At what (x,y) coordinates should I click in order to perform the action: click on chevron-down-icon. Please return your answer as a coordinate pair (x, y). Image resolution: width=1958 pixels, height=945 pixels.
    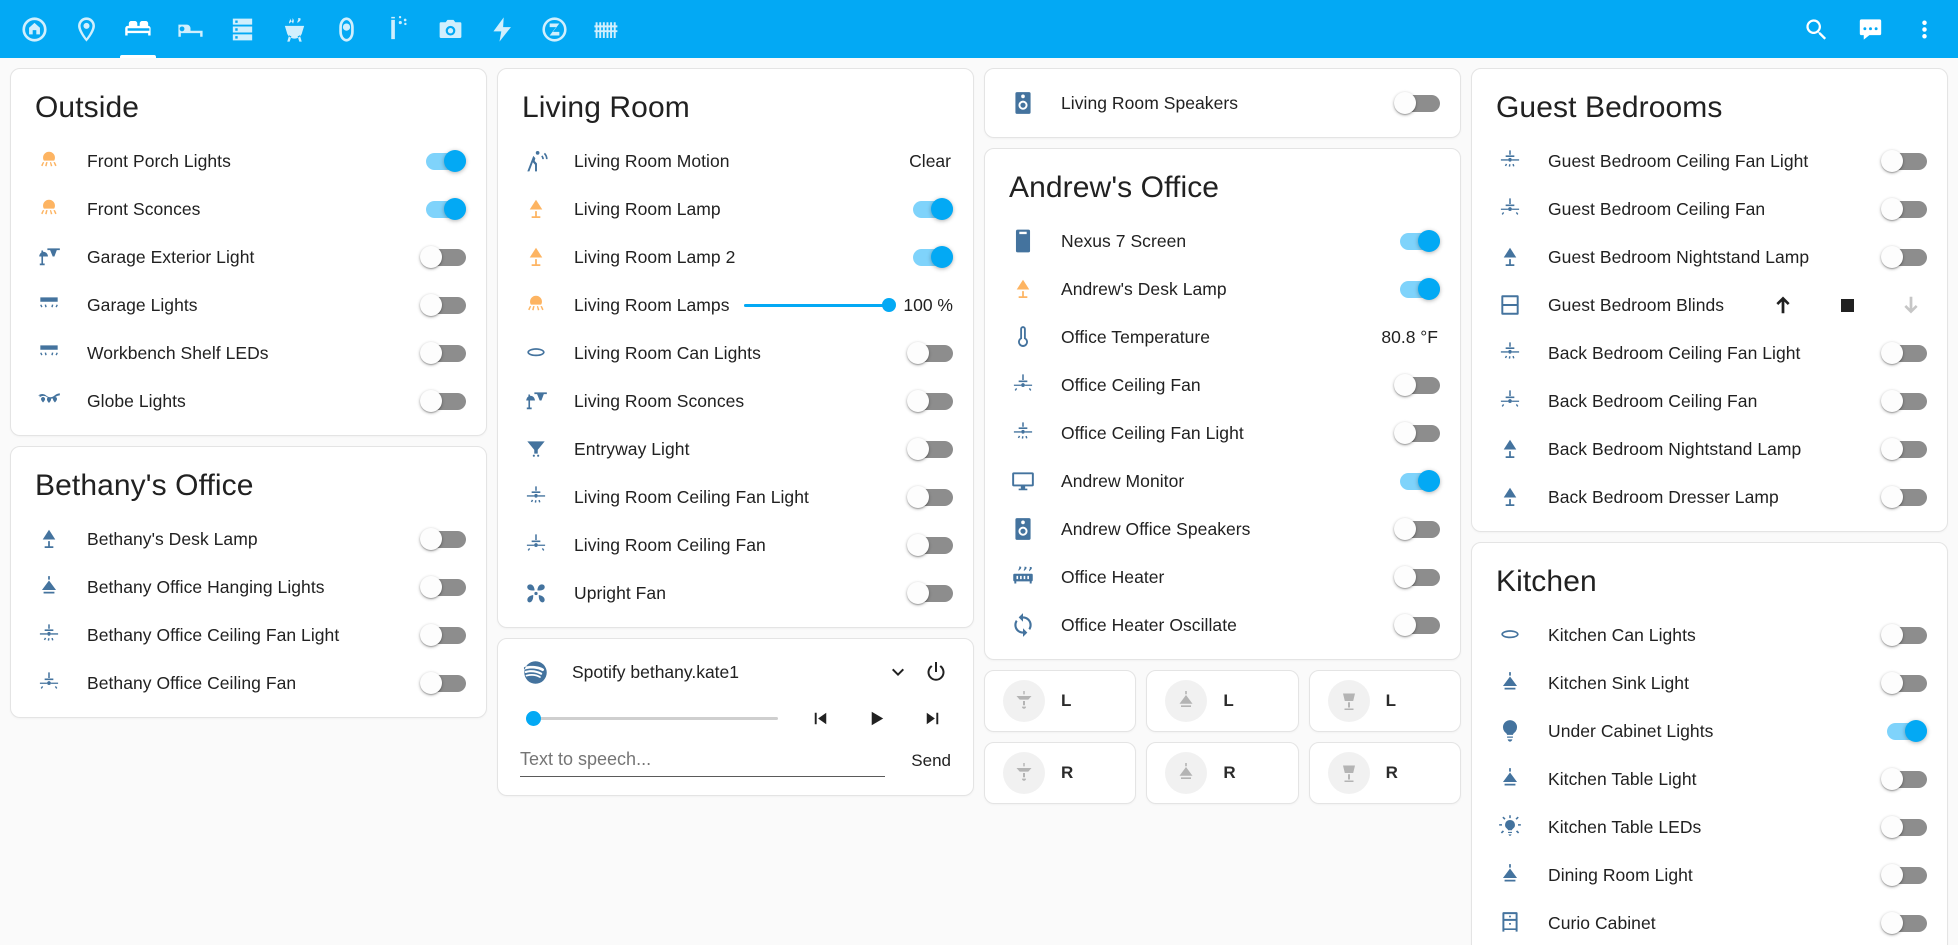
    Looking at the image, I should click on (898, 672).